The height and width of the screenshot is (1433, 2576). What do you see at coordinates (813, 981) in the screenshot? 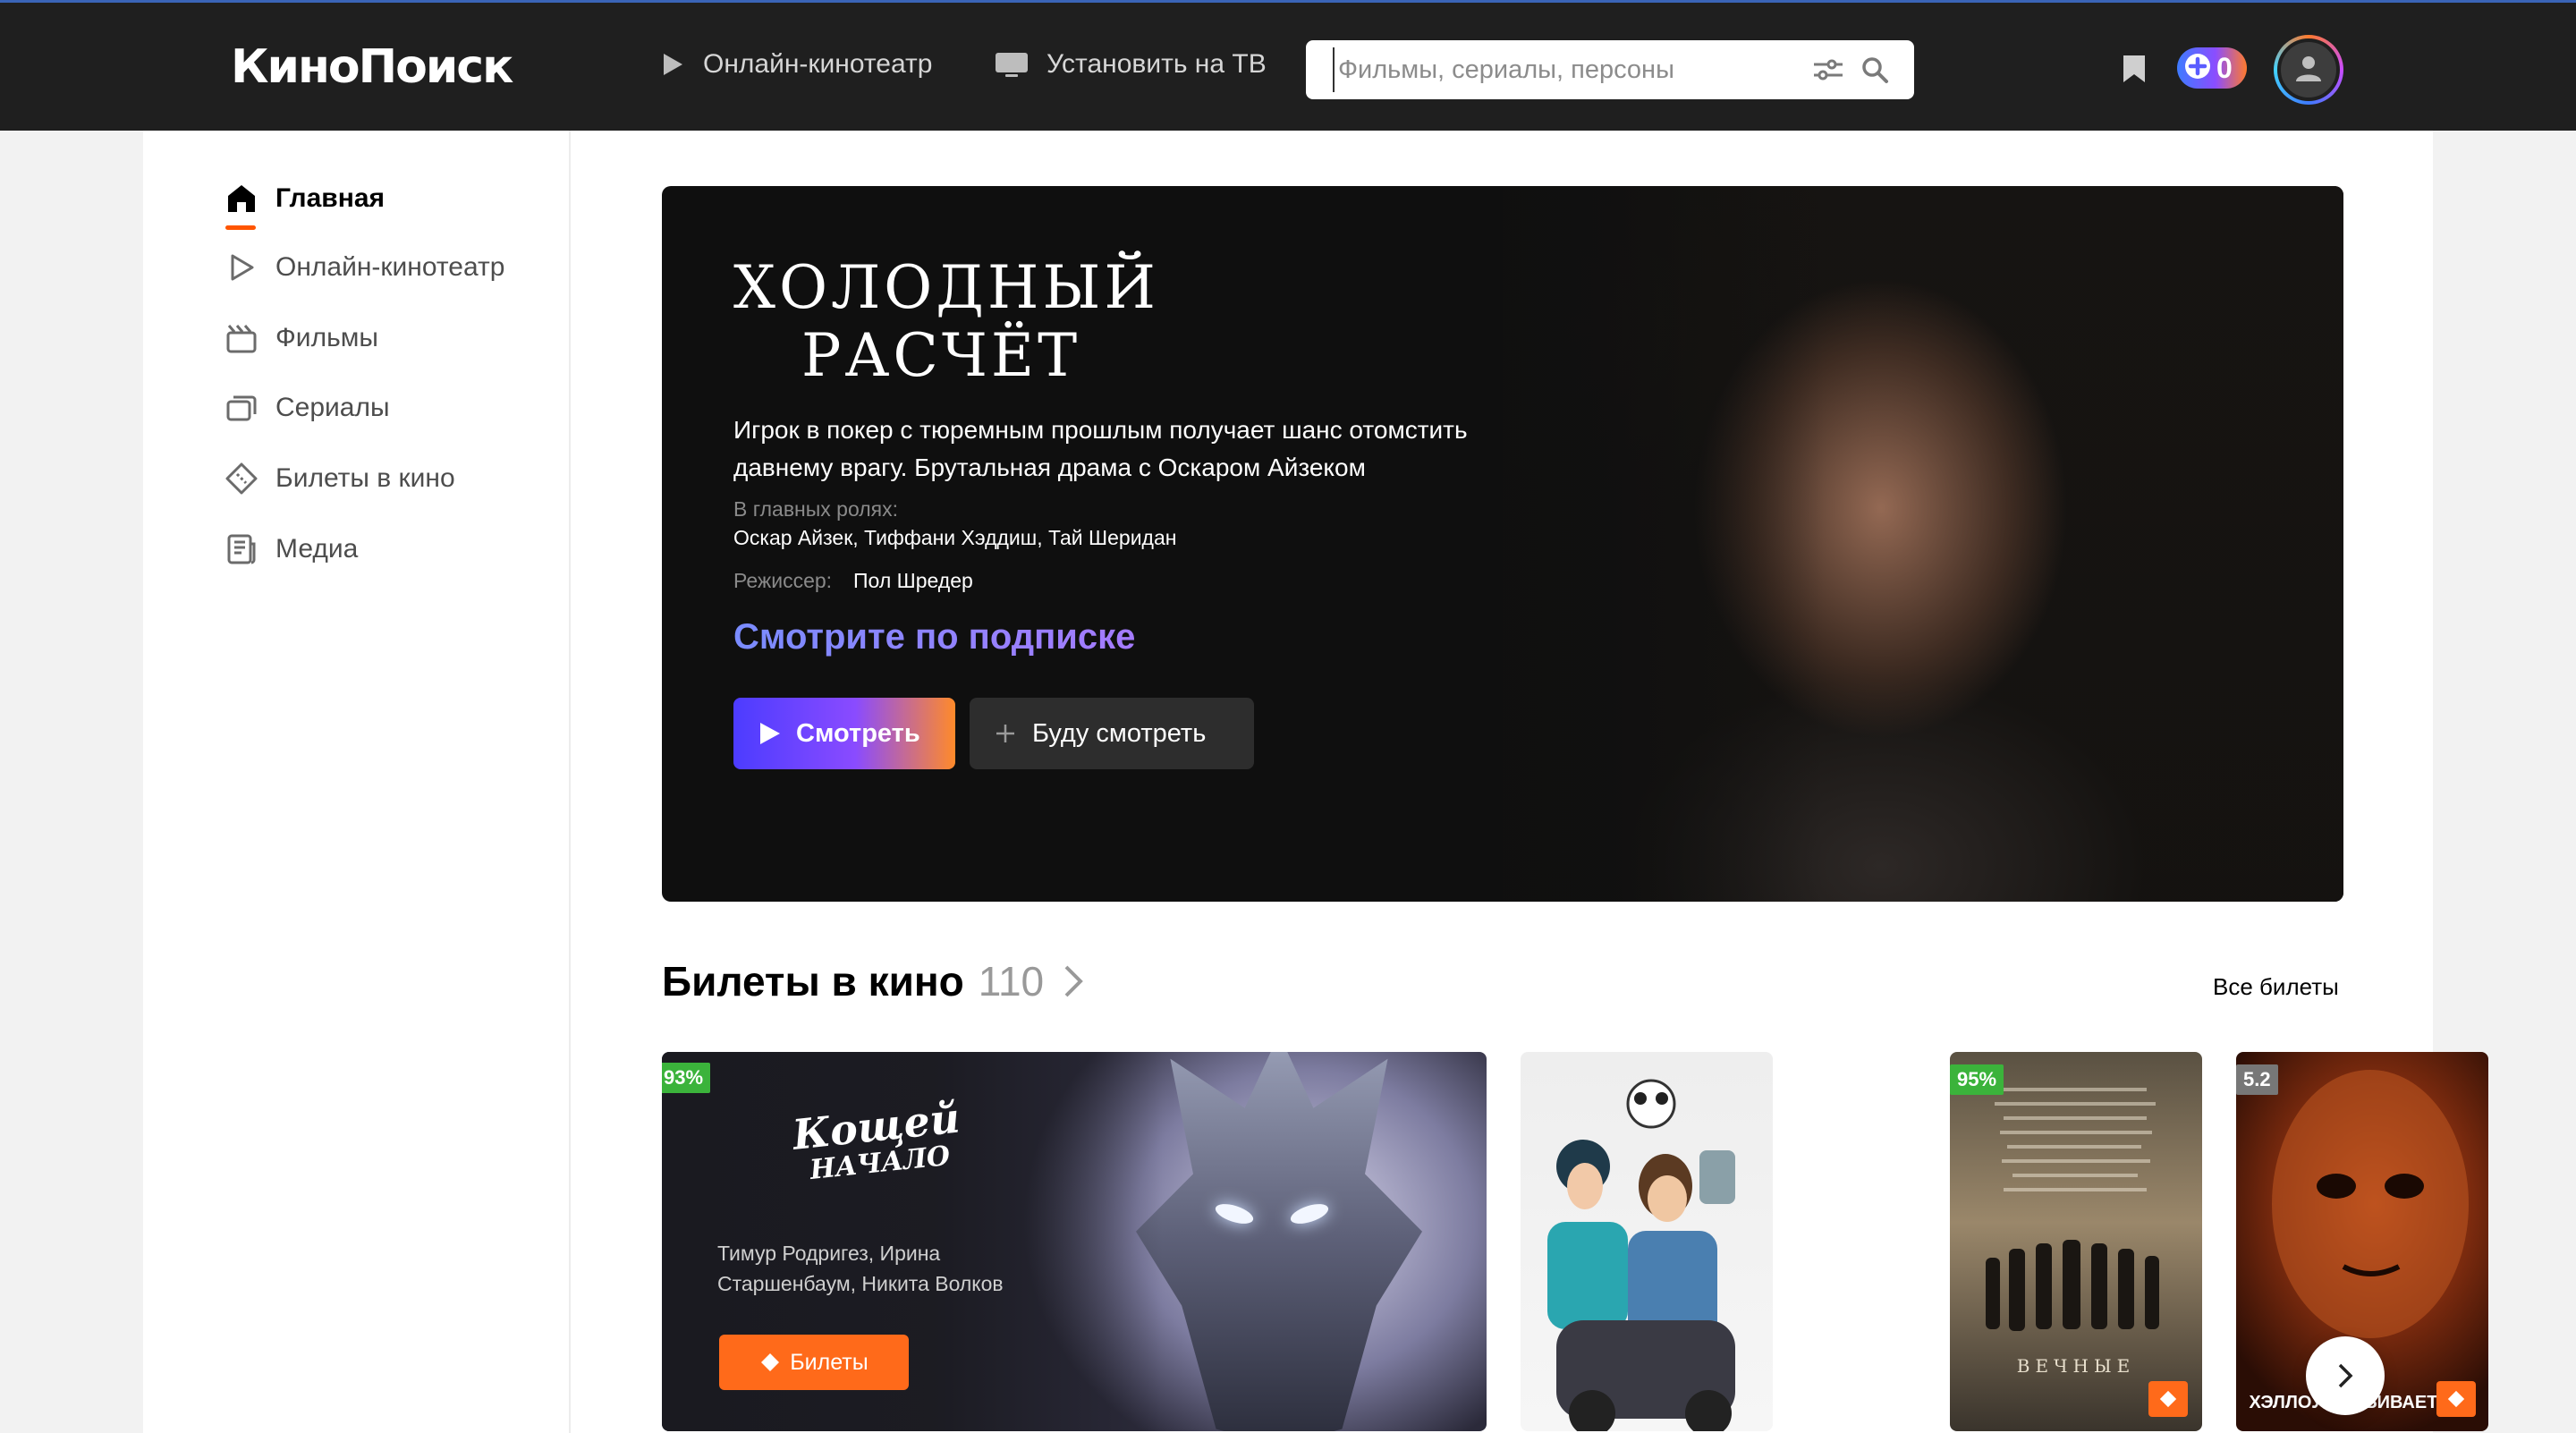
I see `section-title-text: Билеты в кино` at bounding box center [813, 981].